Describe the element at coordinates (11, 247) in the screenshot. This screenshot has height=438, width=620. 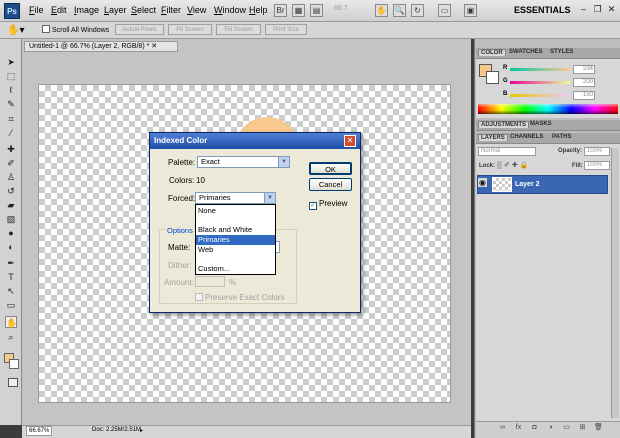
I see `dodge-tool-icon: ◐` at that location.